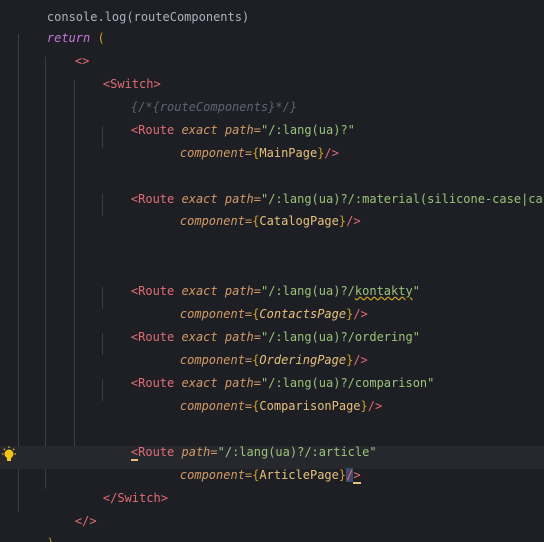  What do you see at coordinates (61, 28) in the screenshot?
I see `code-line-return: return (` at bounding box center [61, 28].